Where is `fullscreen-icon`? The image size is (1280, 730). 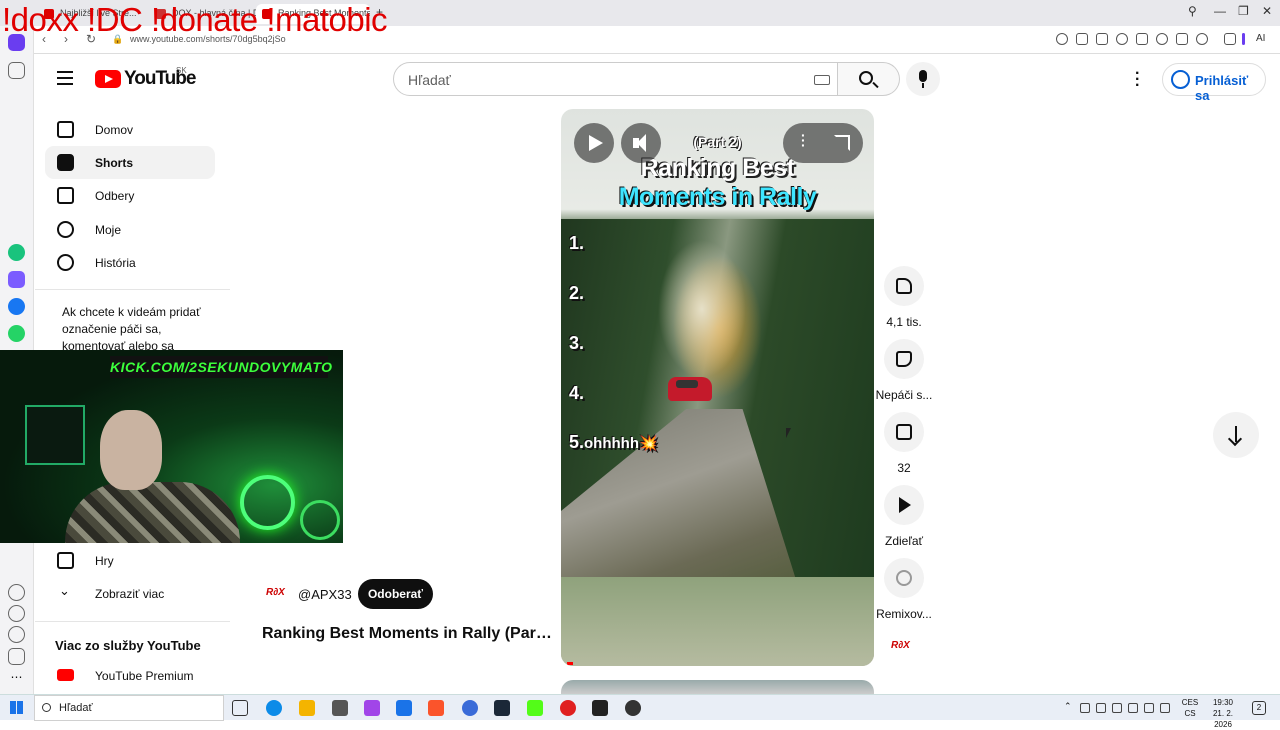
fullscreen-icon is located at coordinates (842, 143).